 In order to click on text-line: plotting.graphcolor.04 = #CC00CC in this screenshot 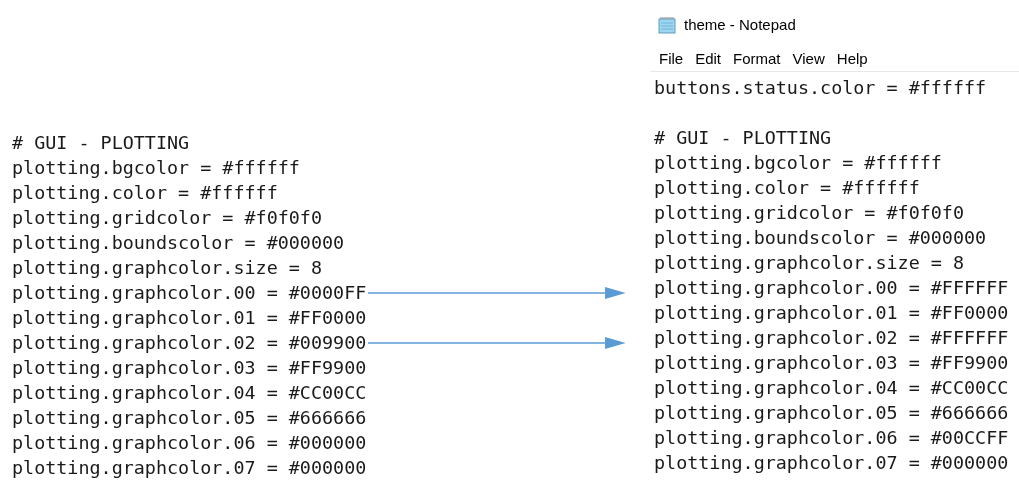, I will do `click(832, 388)`.